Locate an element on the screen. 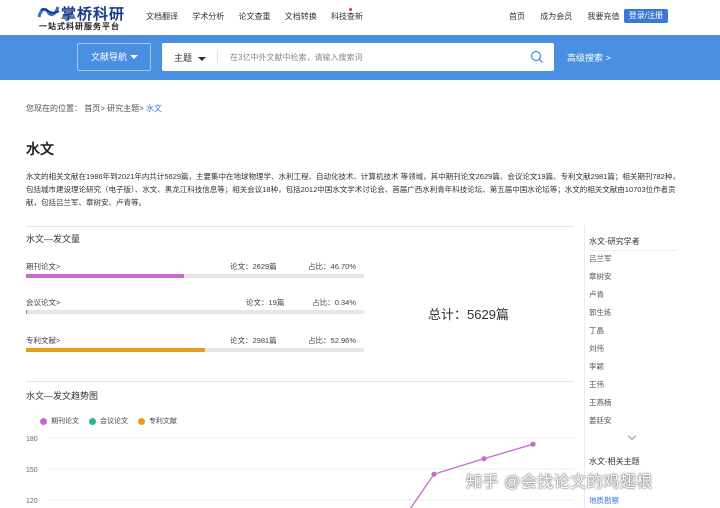  right-nav: 首页 成为会员 我要充值 is located at coordinates (570, 16).